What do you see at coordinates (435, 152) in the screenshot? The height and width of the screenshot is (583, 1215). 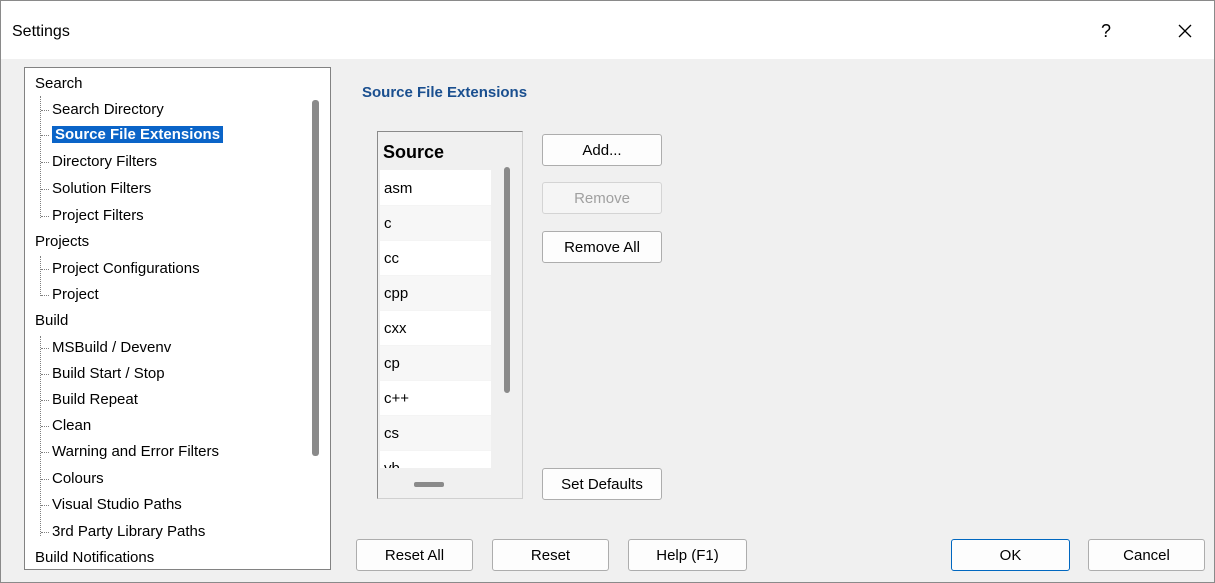 I see `list-header: Source` at bounding box center [435, 152].